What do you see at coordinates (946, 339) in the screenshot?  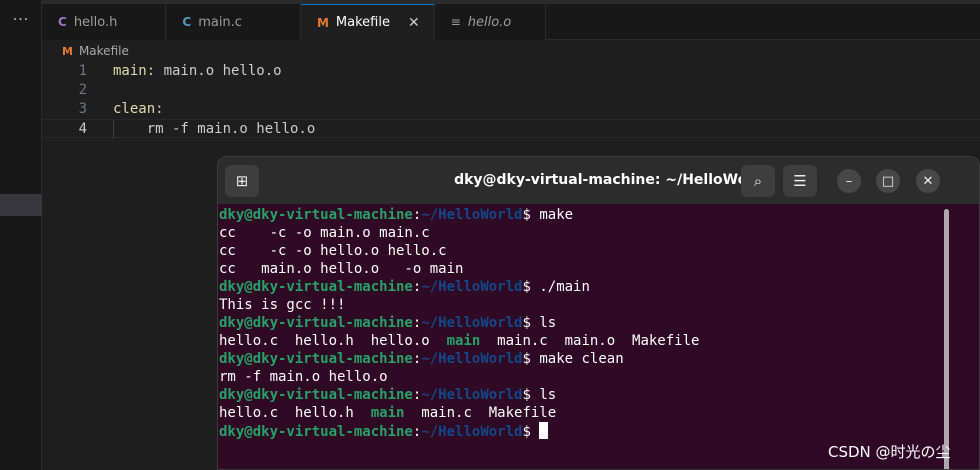 I see `terminal-scrollbar` at bounding box center [946, 339].